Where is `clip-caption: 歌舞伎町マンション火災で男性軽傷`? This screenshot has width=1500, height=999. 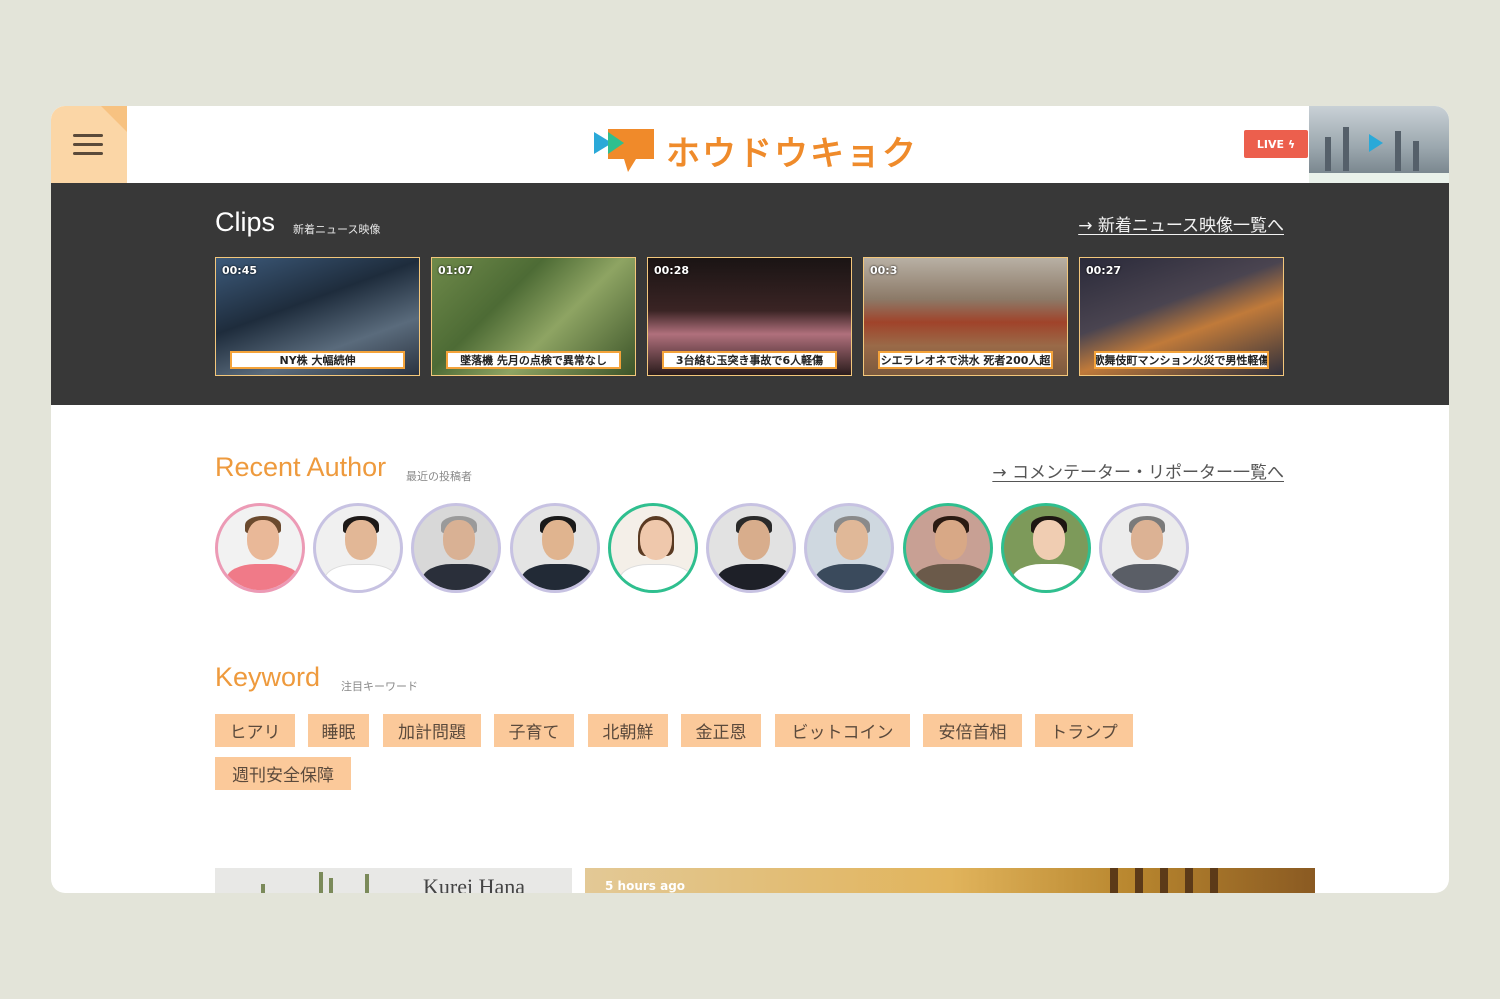 clip-caption: 歌舞伎町マンション火災で男性軽傷 is located at coordinates (1181, 360).